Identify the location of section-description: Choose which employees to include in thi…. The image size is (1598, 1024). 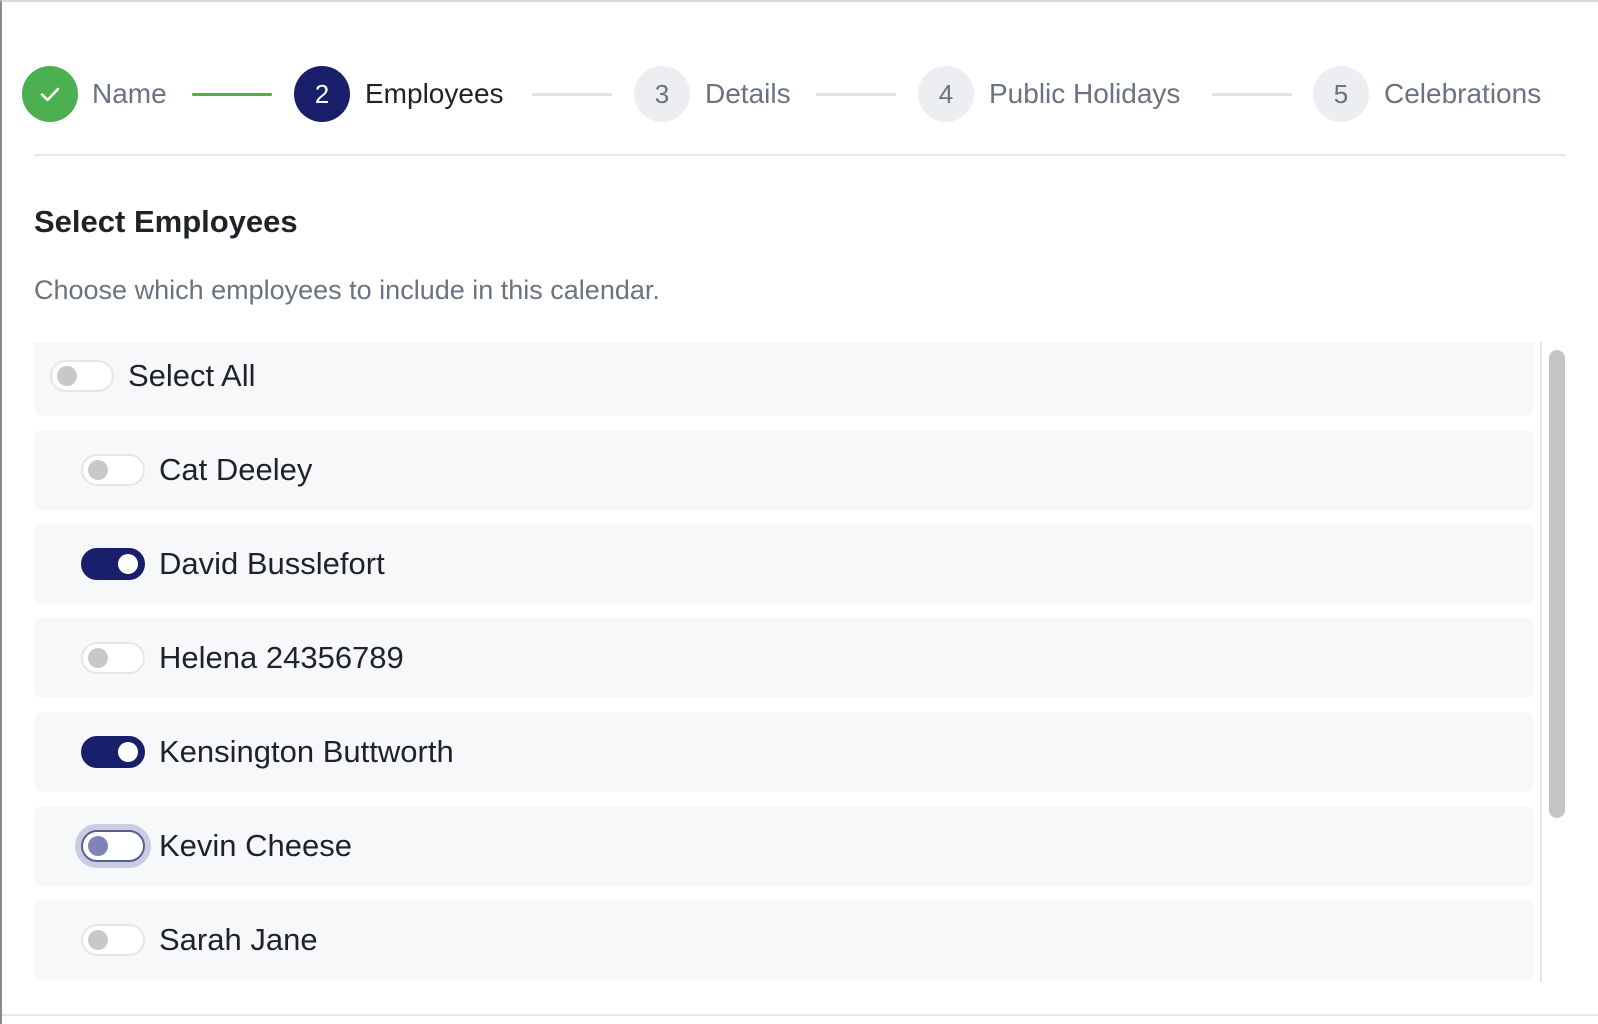
(347, 290).